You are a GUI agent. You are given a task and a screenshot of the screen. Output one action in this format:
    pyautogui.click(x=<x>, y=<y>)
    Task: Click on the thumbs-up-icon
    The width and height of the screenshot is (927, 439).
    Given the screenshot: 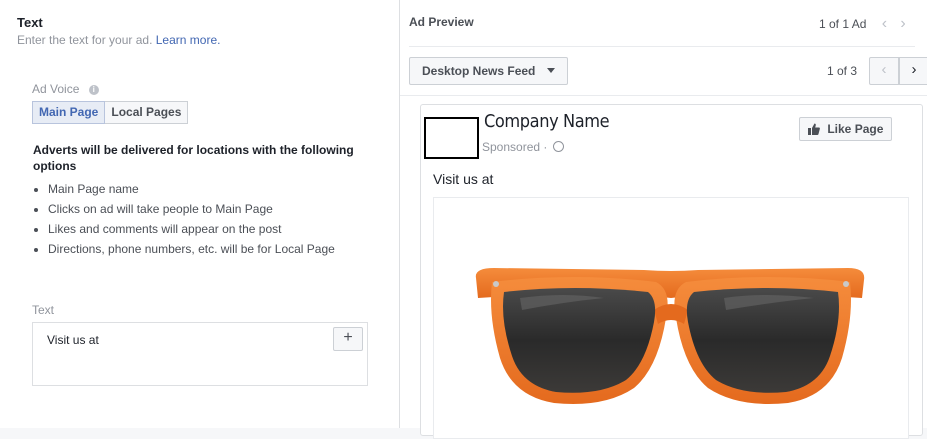 What is the action you would take?
    pyautogui.click(x=814, y=129)
    